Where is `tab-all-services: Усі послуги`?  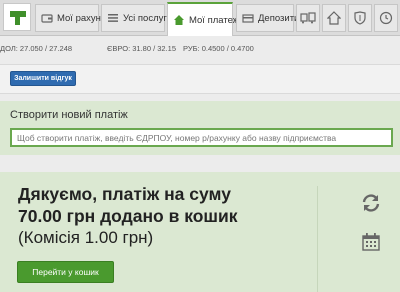
tab-all-services: Усі послуги is located at coordinates (136, 18).